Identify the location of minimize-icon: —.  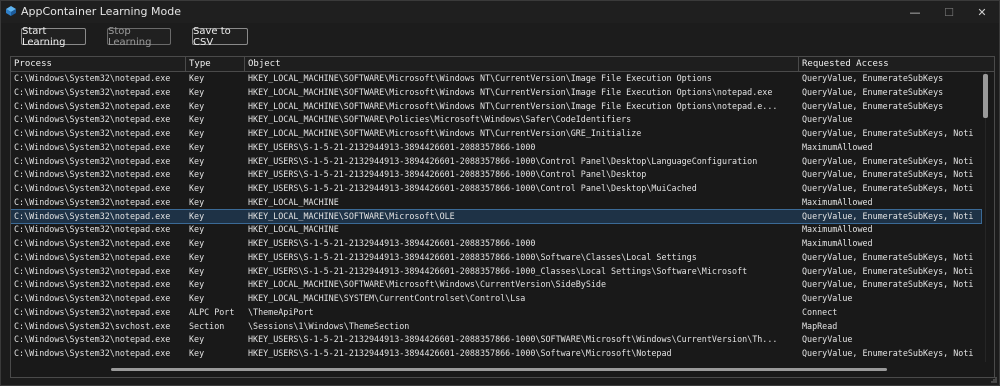
(915, 12).